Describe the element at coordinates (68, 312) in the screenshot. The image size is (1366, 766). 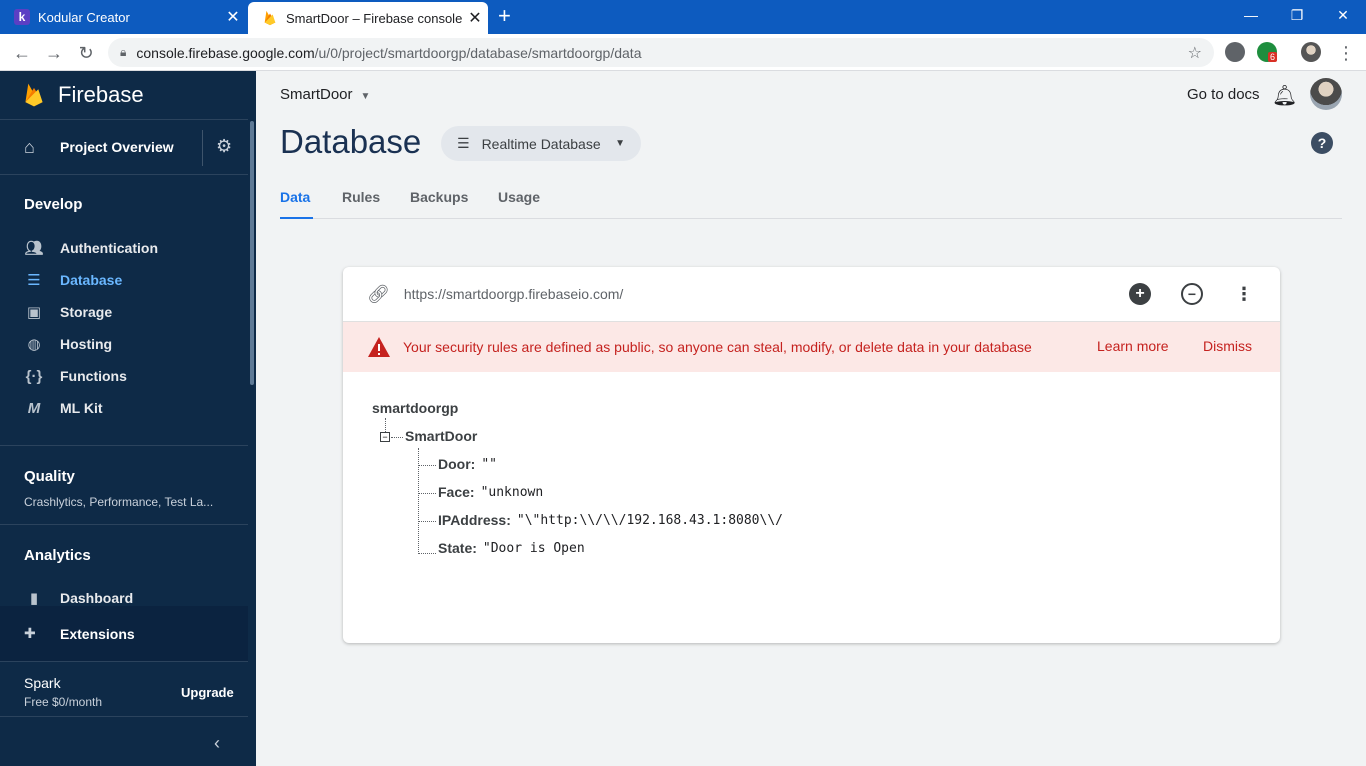
I see `sidebar-item-storage: ▣ Storage` at that location.